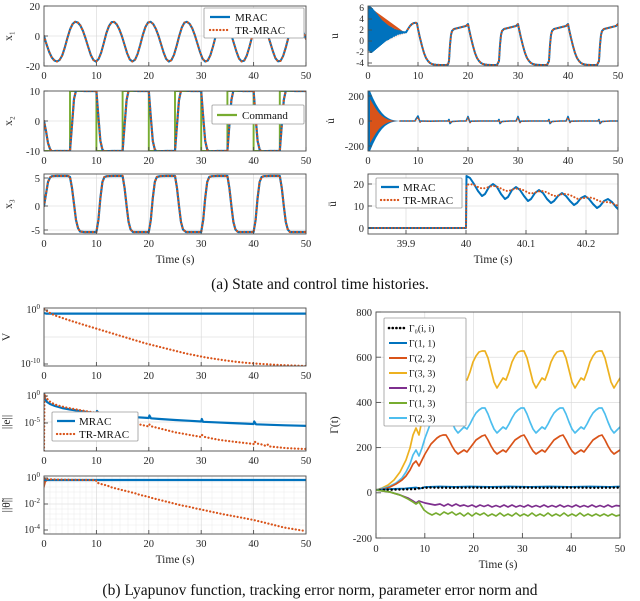 The image size is (640, 601). Describe the element at coordinates (364, 358) in the screenshot. I see `ytick-gamma-600: 600` at that location.